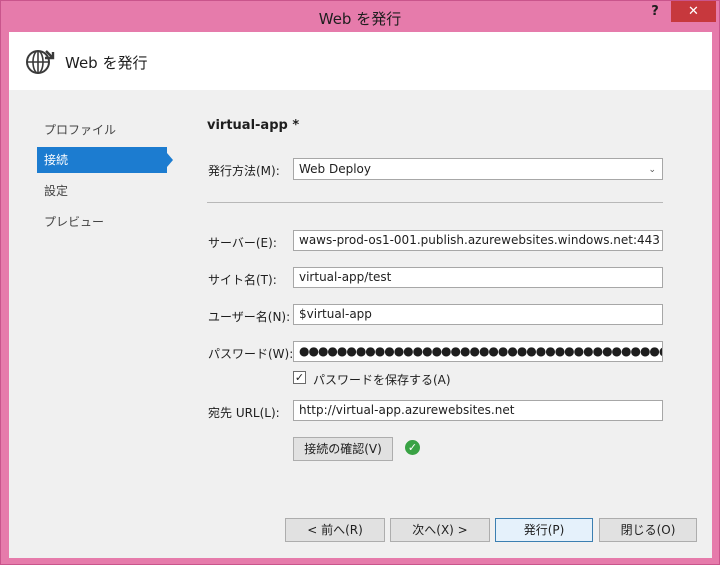  I want to click on publish-button: 発行(P), so click(544, 530).